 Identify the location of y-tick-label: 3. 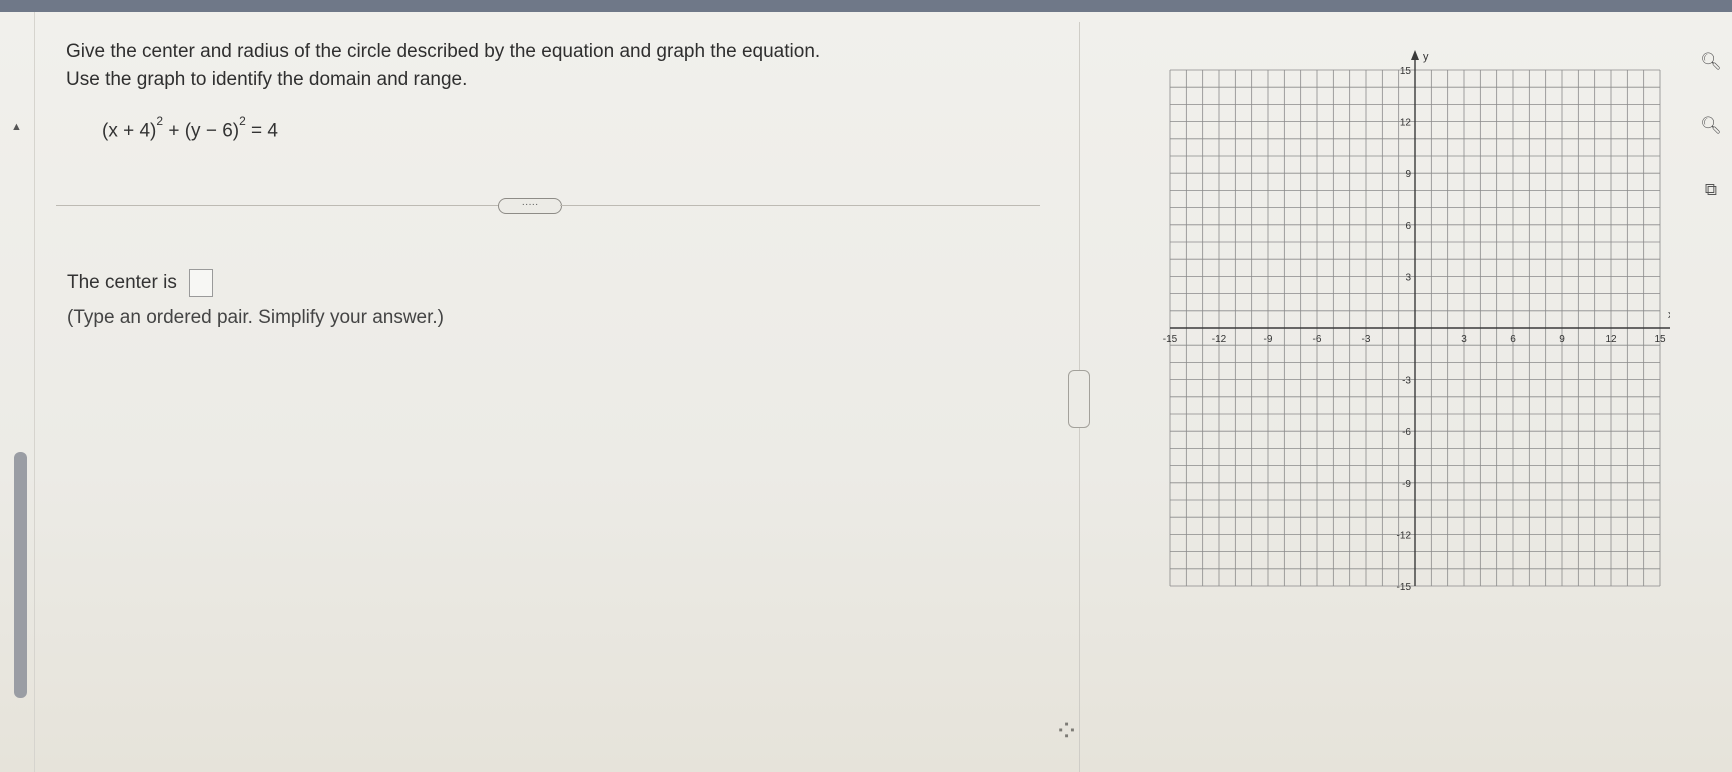
(1408, 277).